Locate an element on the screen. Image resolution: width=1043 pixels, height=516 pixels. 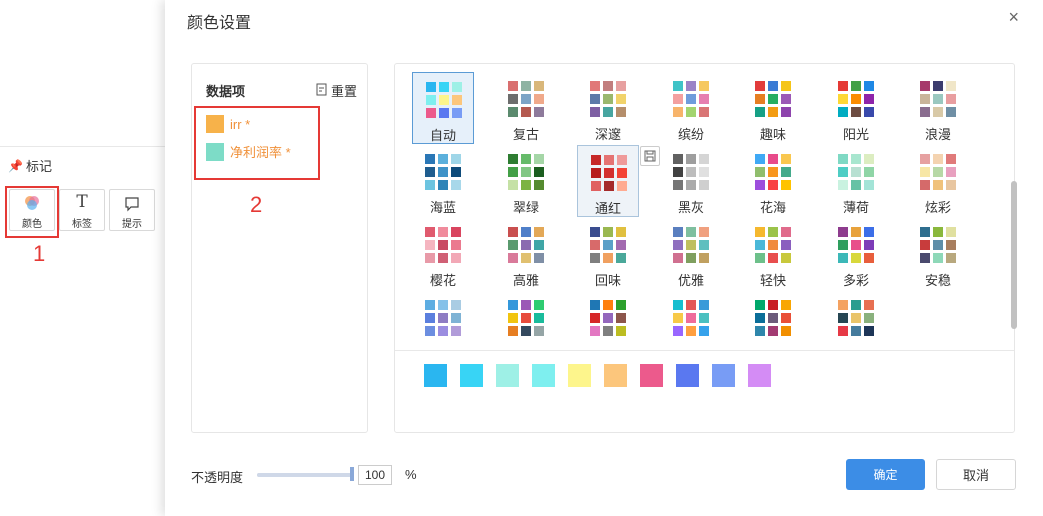
color-scheme-tile: 安稳 is located at coordinates (938, 254).